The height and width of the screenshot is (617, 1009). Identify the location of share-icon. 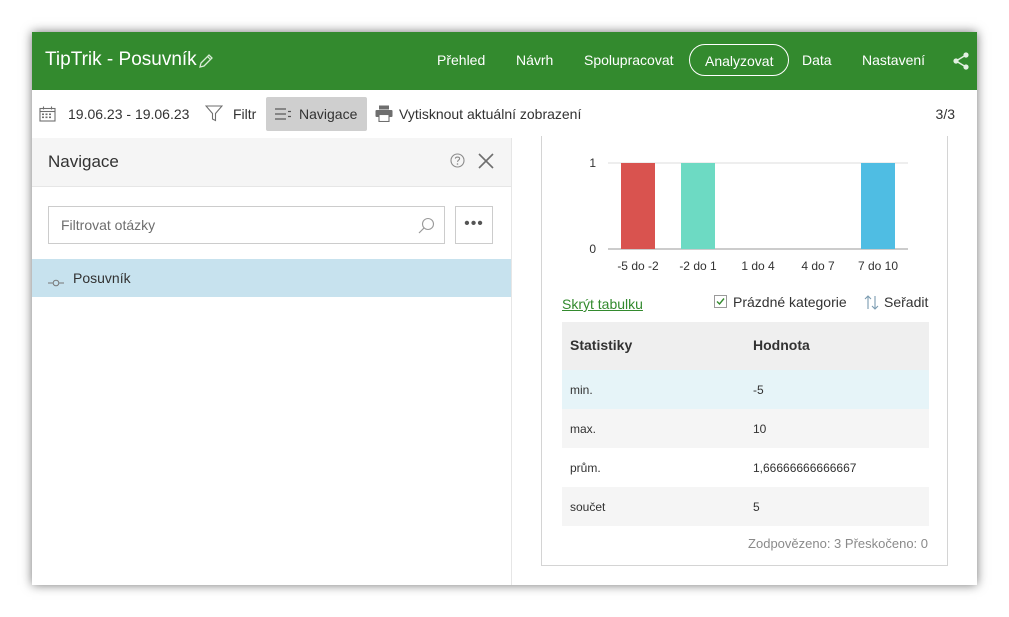
(961, 63).